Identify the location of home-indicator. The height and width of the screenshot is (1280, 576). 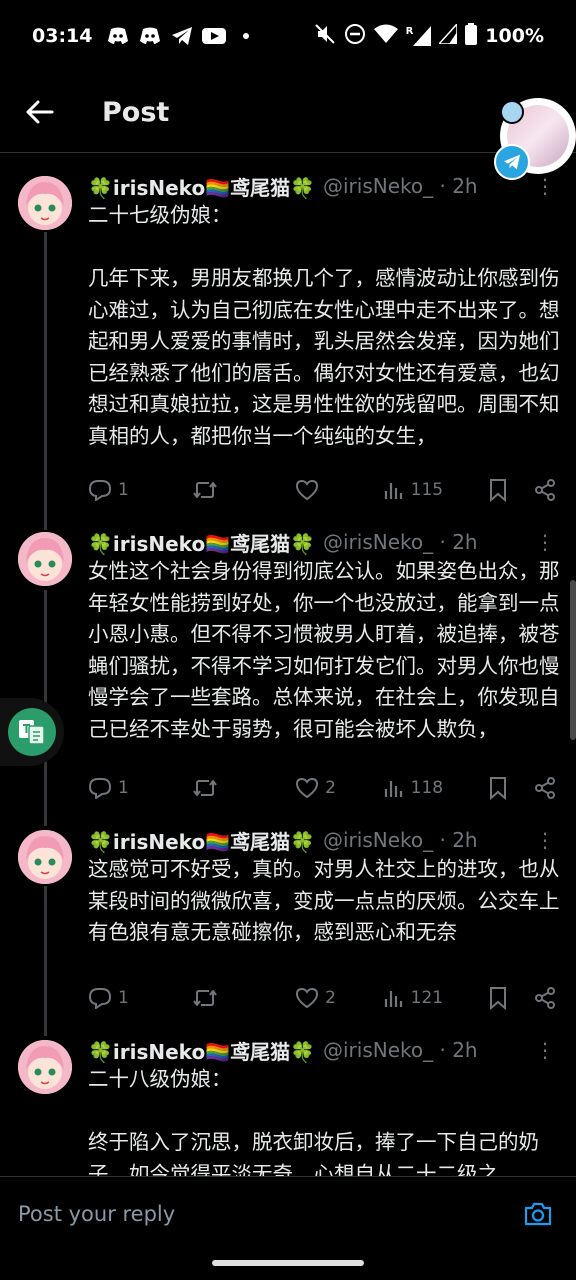
(288, 1263).